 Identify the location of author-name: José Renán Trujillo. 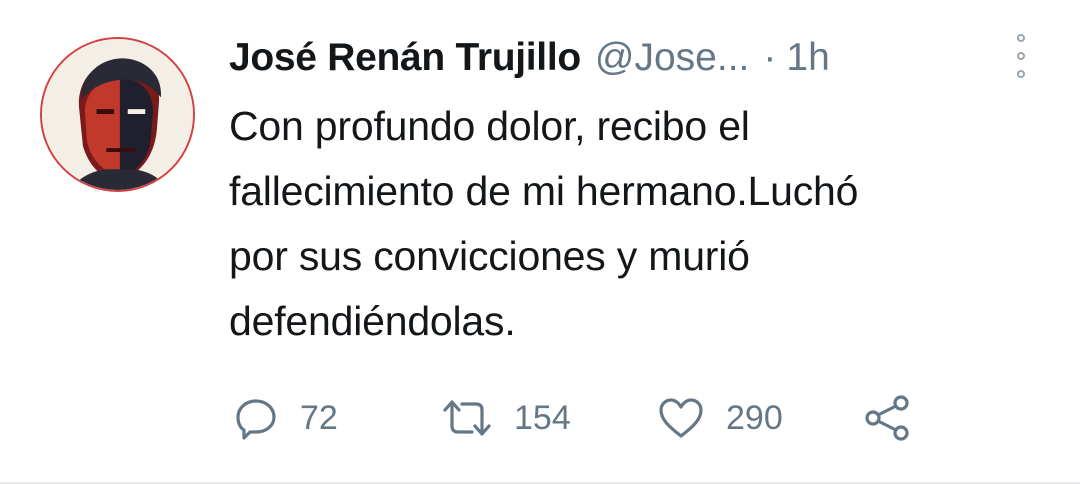
(405, 58).